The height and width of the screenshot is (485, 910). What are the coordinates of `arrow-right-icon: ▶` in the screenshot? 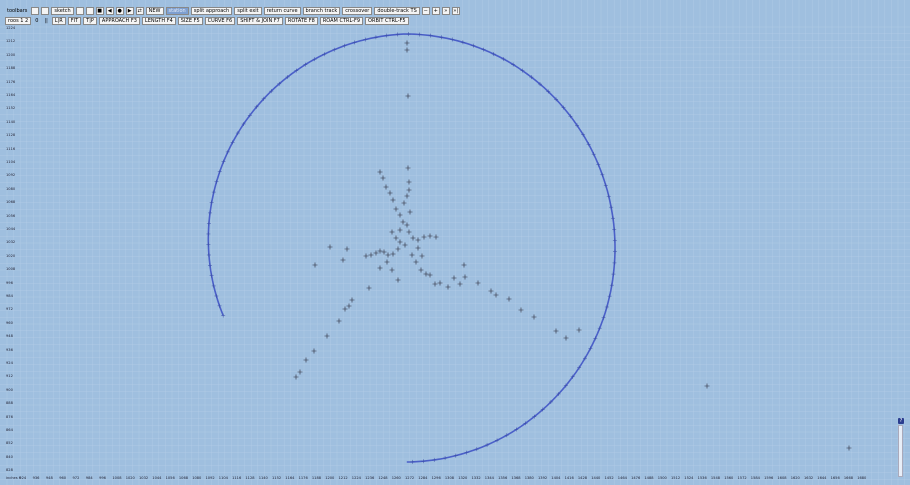 It's located at (129, 10).